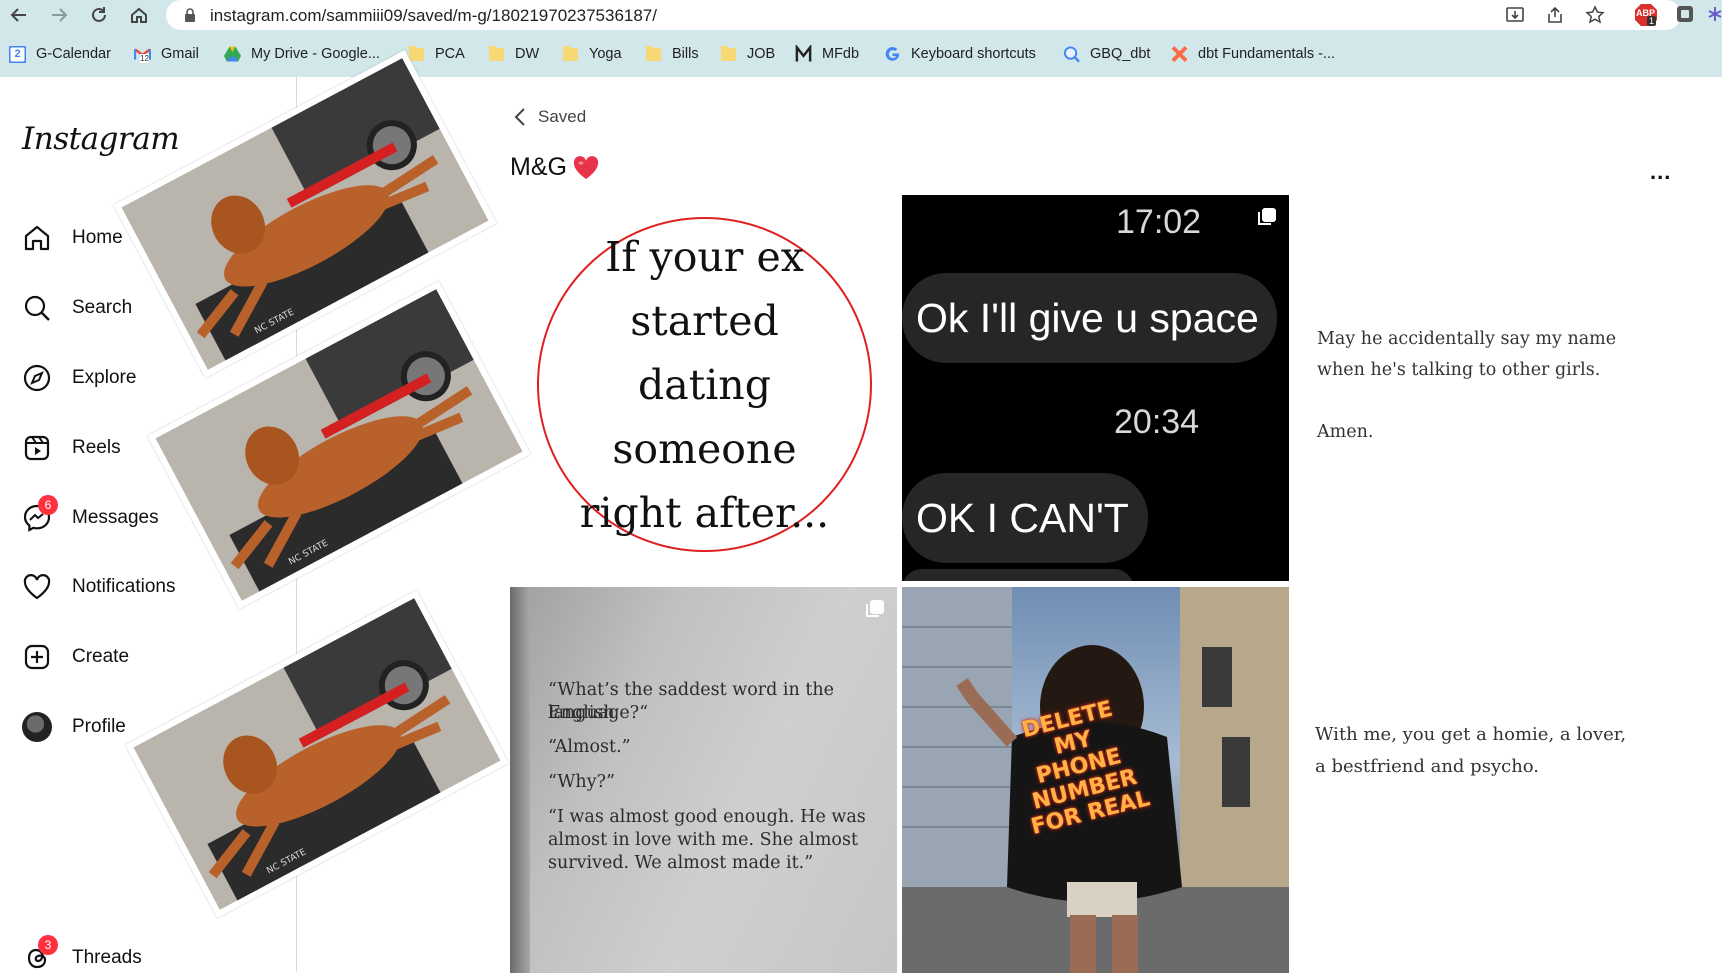  Describe the element at coordinates (37, 308) in the screenshot. I see `search-icon` at that location.